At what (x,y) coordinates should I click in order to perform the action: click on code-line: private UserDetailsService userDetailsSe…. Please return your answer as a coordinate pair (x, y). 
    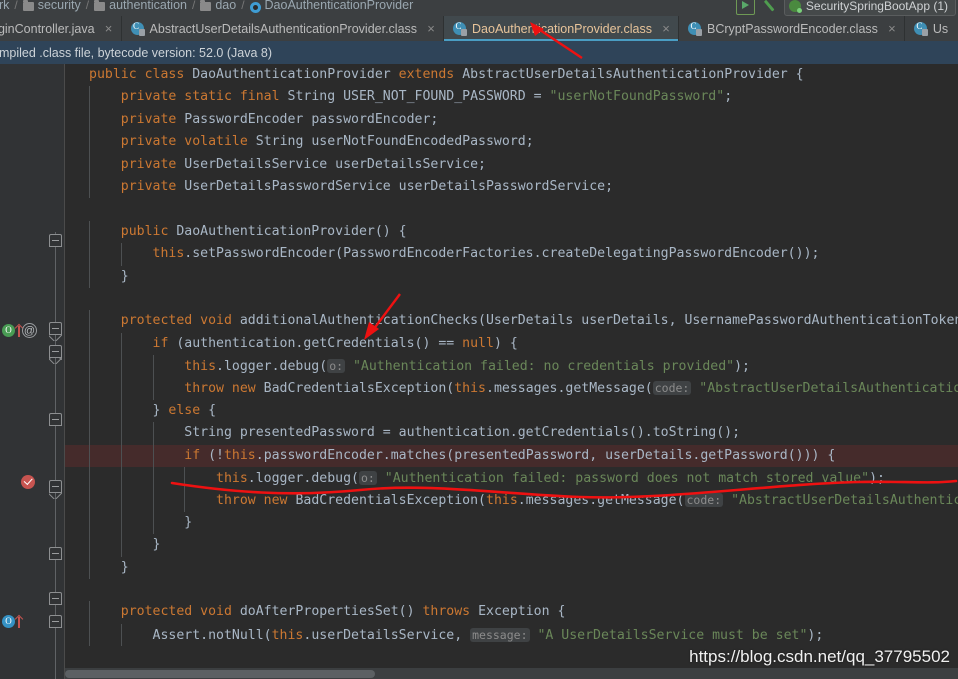
    Looking at the image, I should click on (511, 164).